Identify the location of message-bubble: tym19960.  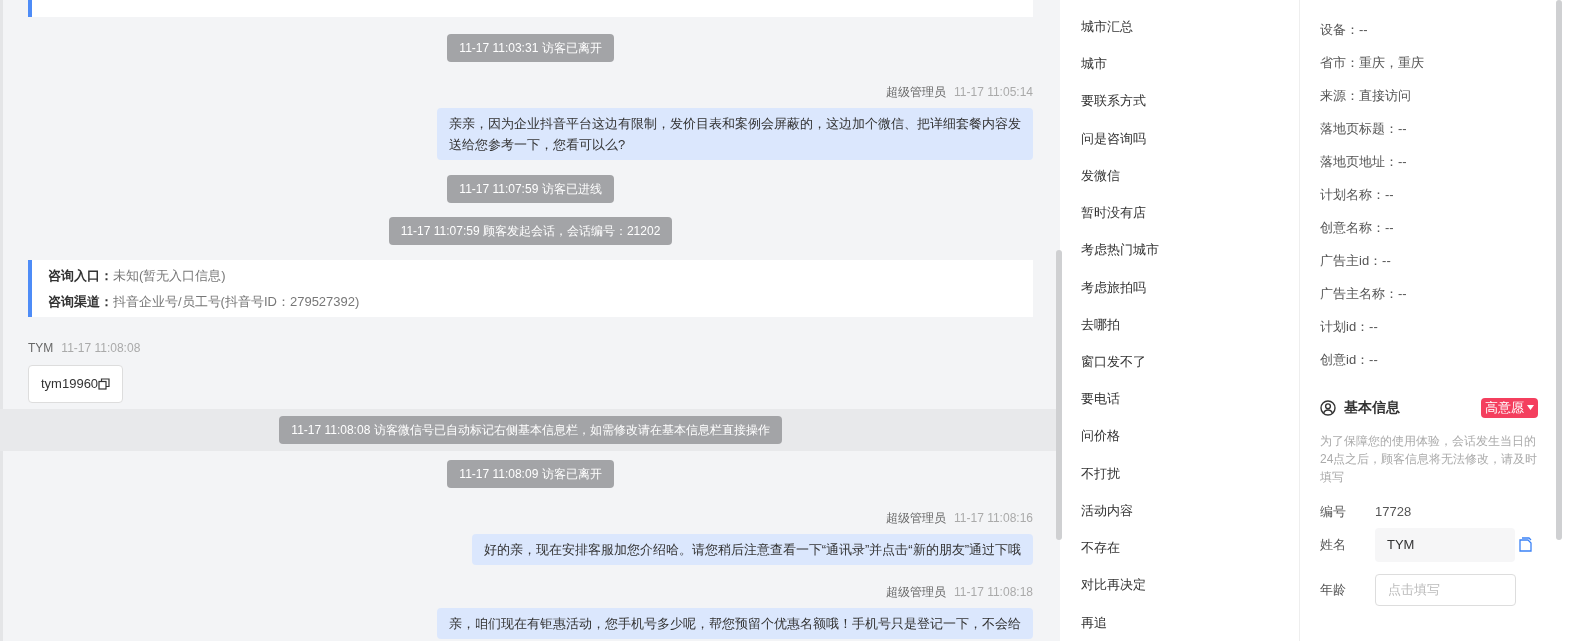
(76, 384).